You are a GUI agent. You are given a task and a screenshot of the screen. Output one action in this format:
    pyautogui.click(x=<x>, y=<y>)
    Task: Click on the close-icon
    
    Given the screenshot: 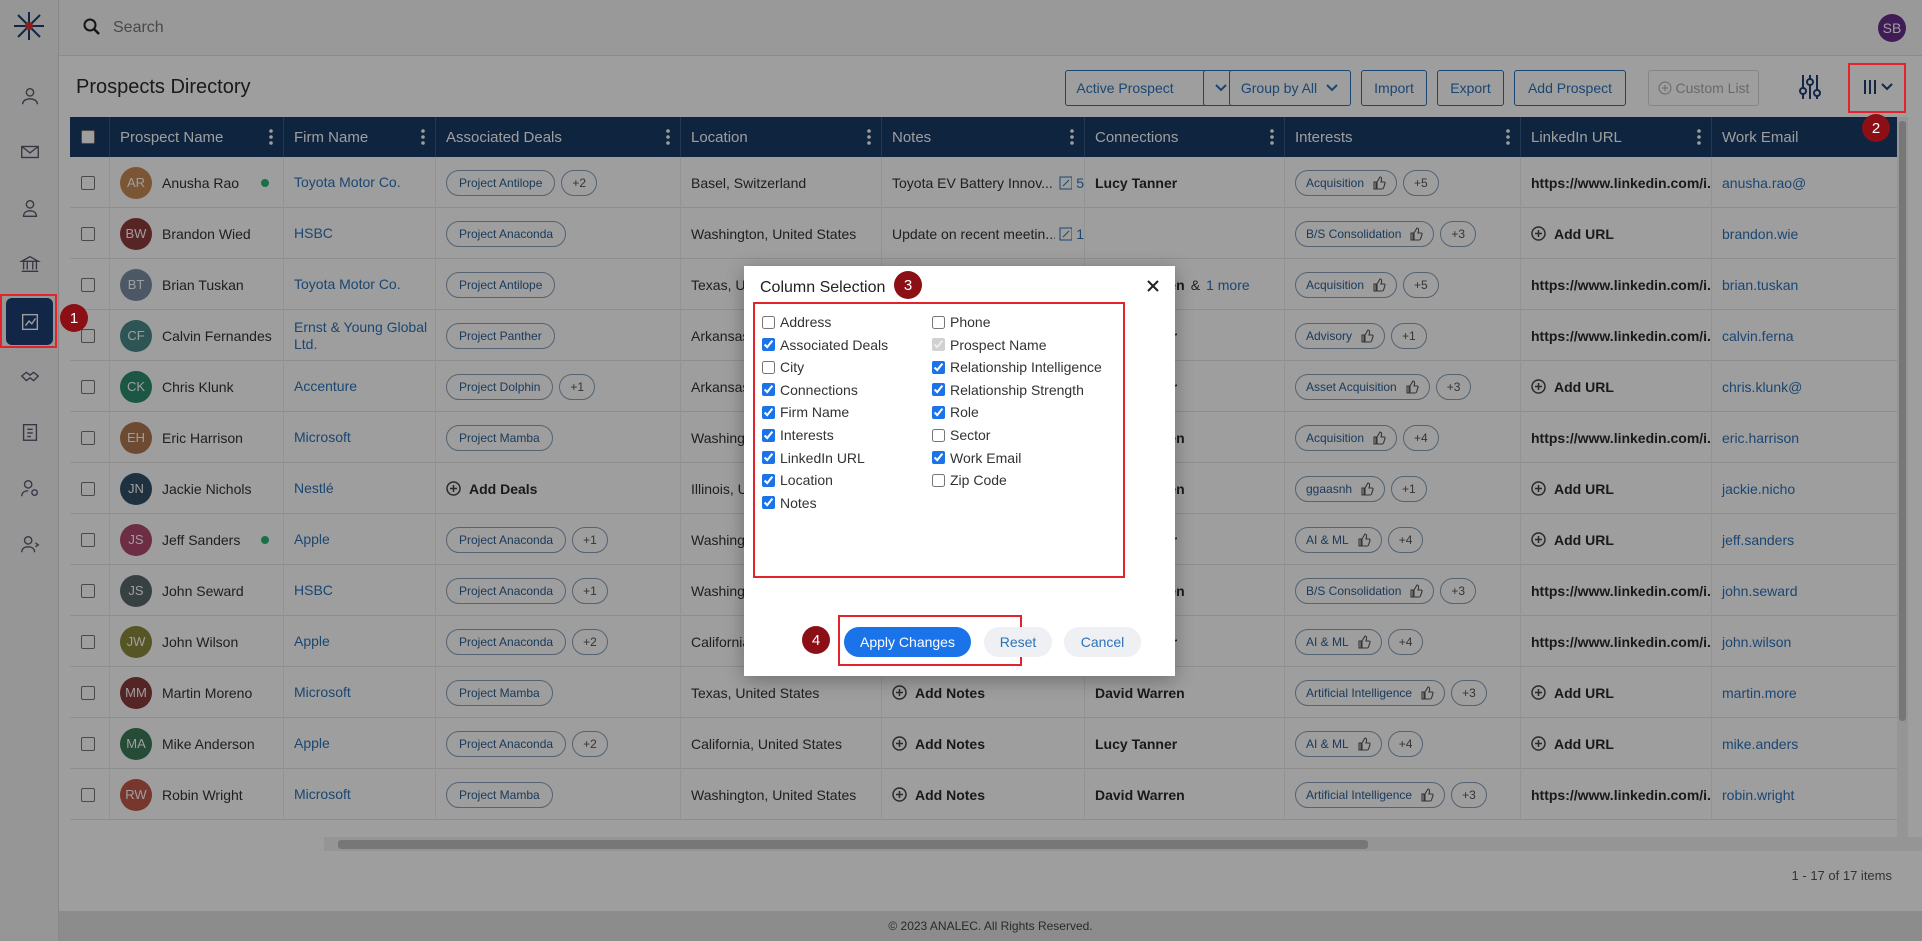 What is the action you would take?
    pyautogui.click(x=1153, y=286)
    